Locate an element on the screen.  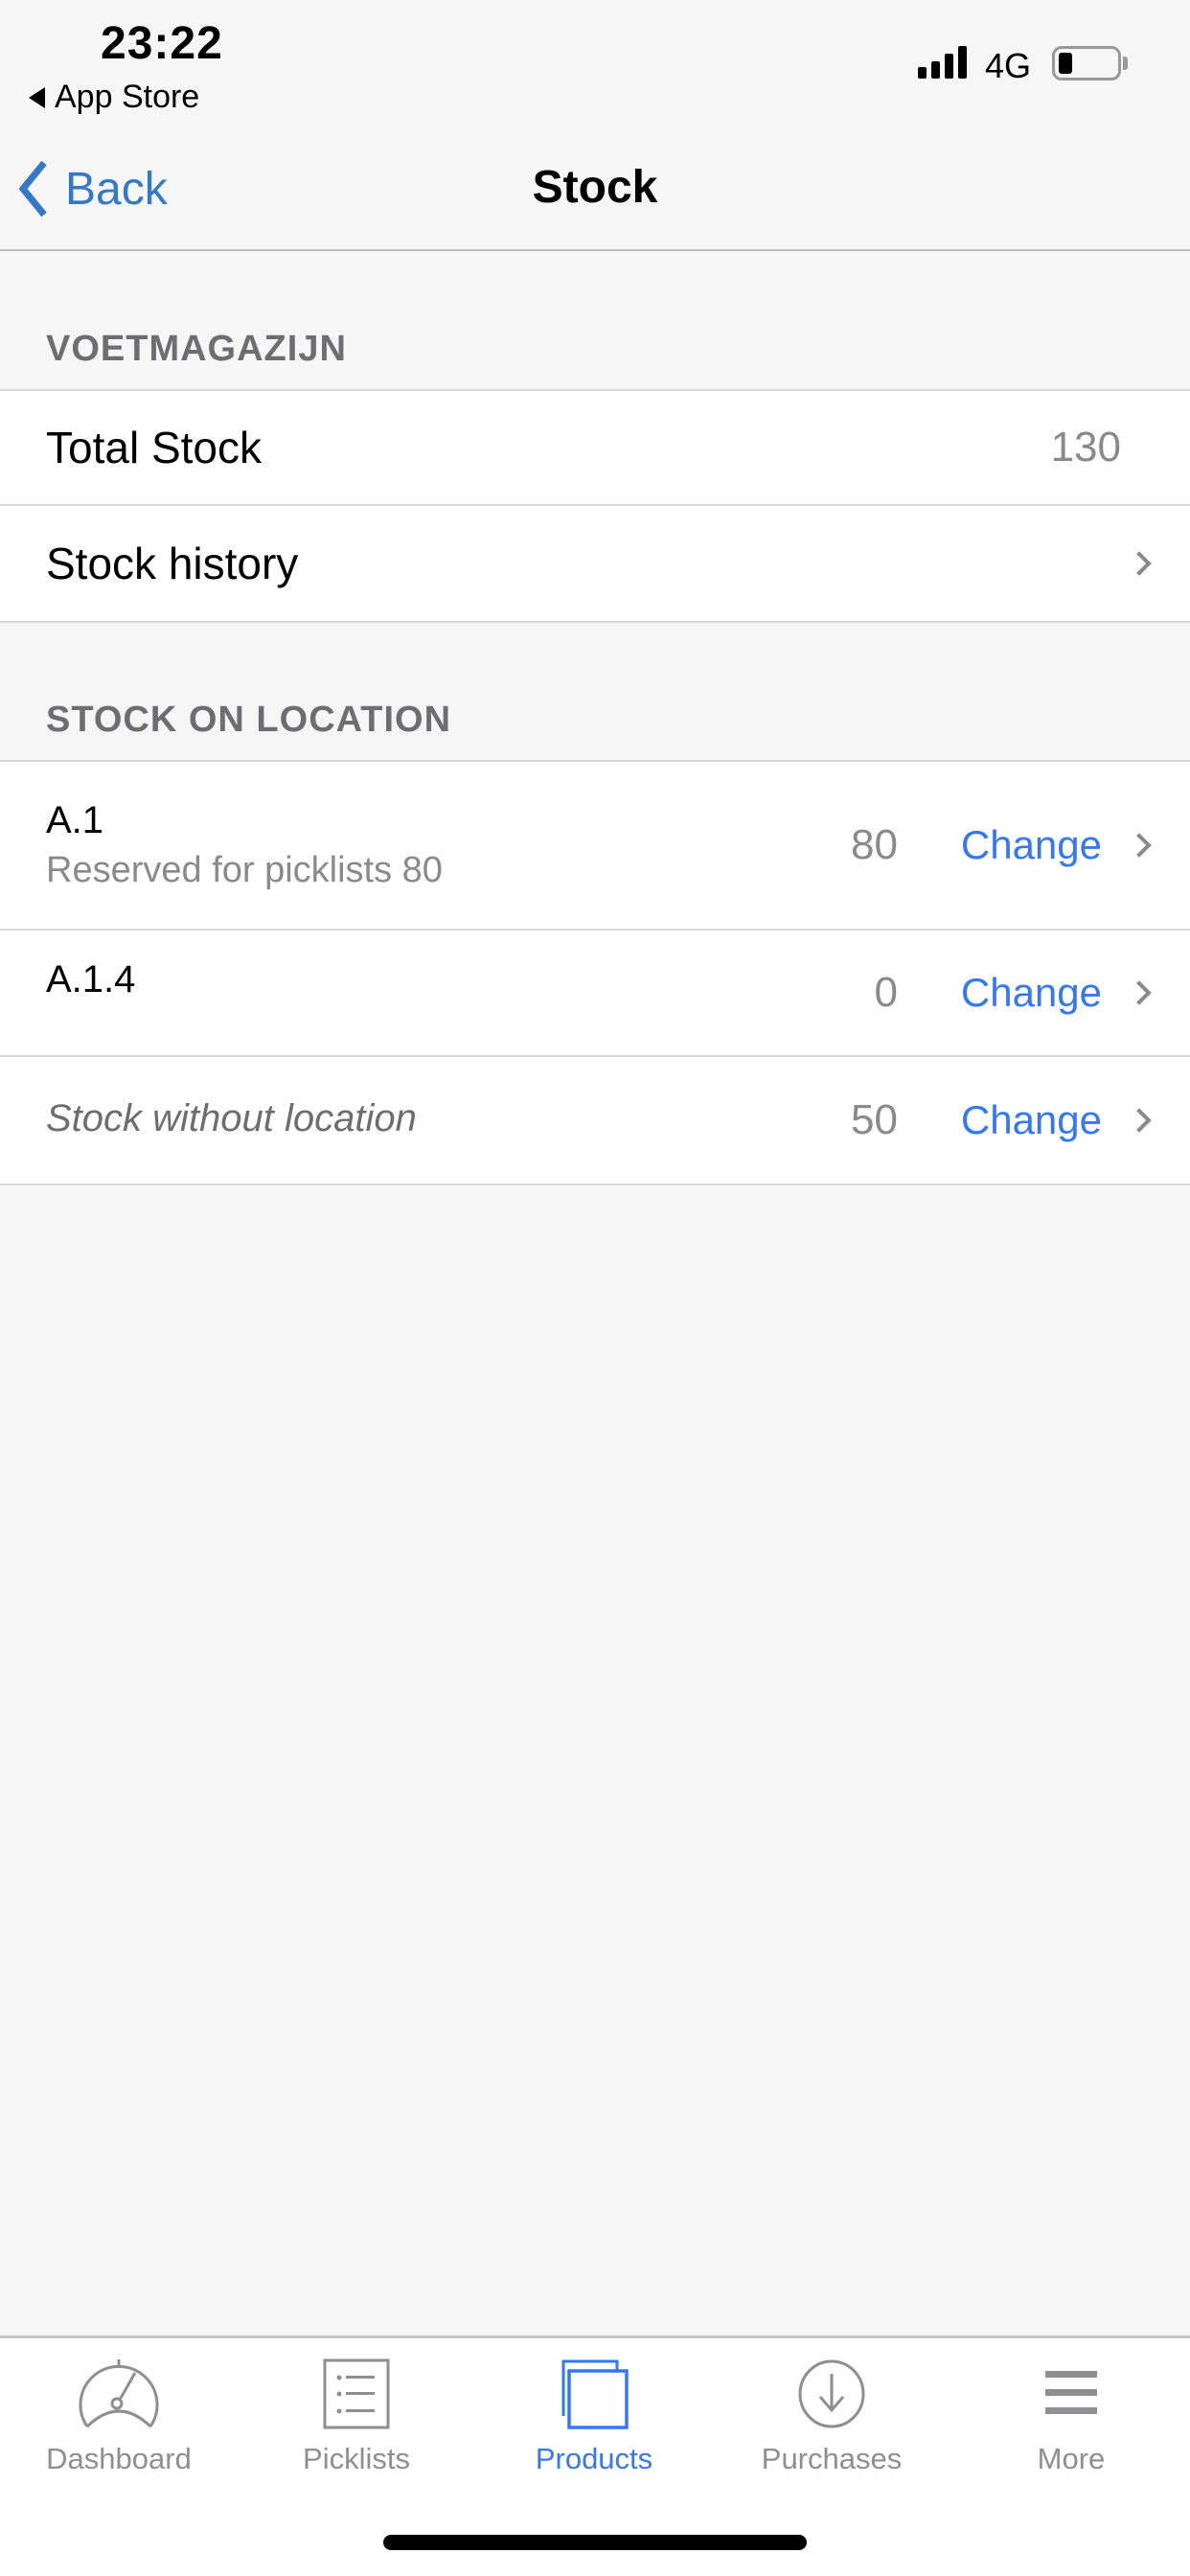
tab-label: Picklists is located at coordinates (357, 2458).